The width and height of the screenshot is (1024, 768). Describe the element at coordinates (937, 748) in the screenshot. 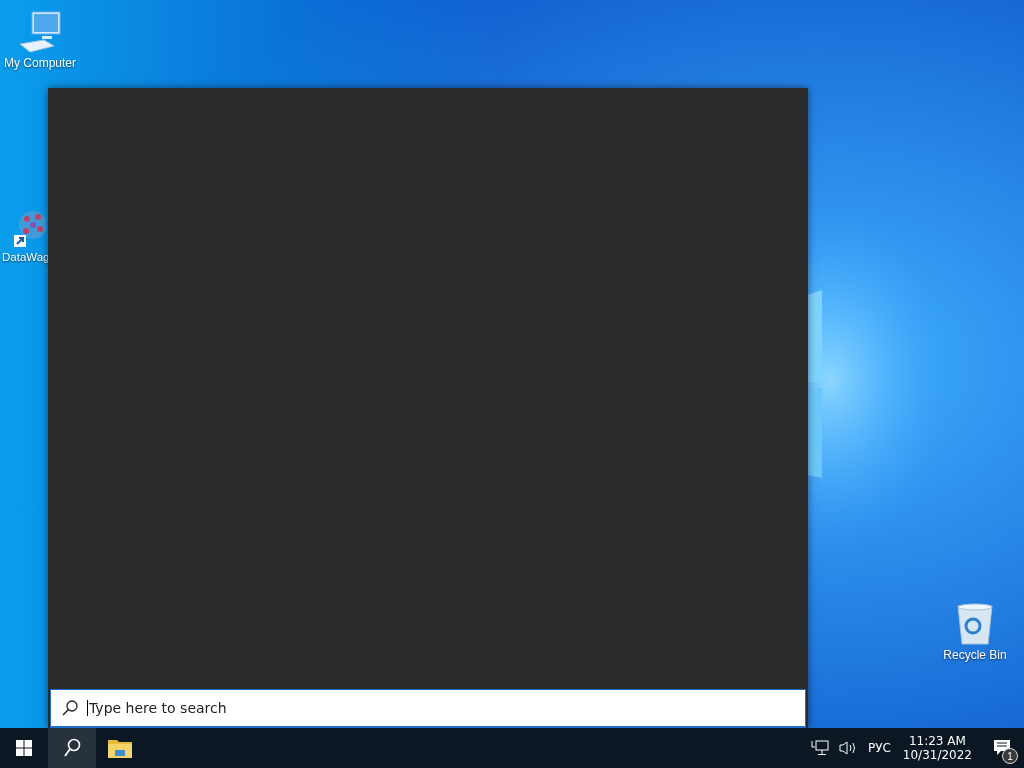

I see `clock: 11:23 AM 10/31/2022` at that location.